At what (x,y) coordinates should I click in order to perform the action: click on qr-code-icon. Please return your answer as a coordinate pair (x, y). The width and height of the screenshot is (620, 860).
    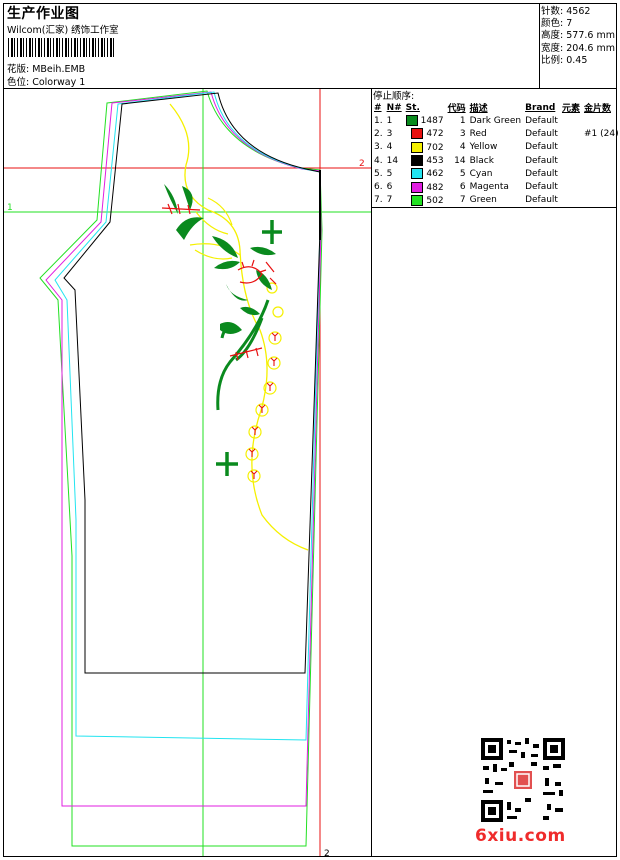
    Looking at the image, I should click on (523, 780).